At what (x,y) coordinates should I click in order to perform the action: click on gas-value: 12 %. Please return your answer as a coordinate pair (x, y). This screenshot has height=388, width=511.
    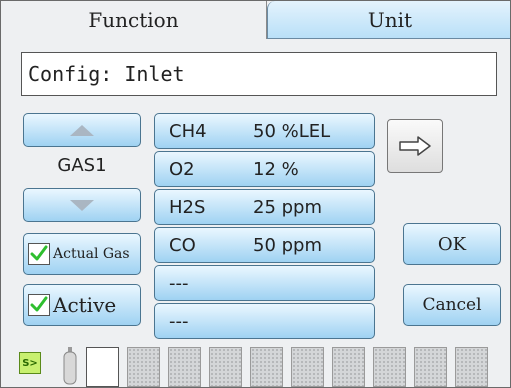
    Looking at the image, I should click on (276, 169).